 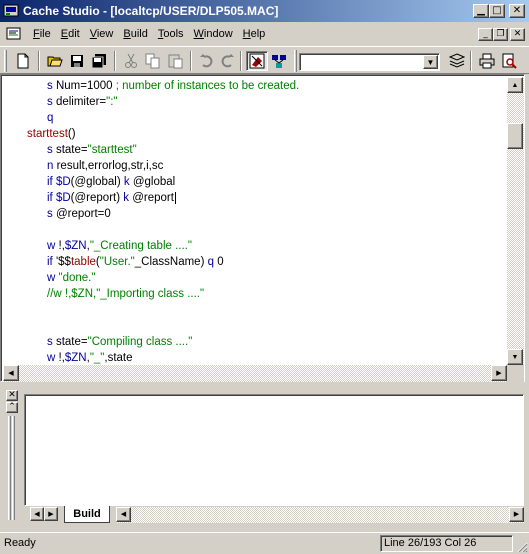 What do you see at coordinates (51, 514) in the screenshot?
I see `tab-scroll-right-button: ▶` at bounding box center [51, 514].